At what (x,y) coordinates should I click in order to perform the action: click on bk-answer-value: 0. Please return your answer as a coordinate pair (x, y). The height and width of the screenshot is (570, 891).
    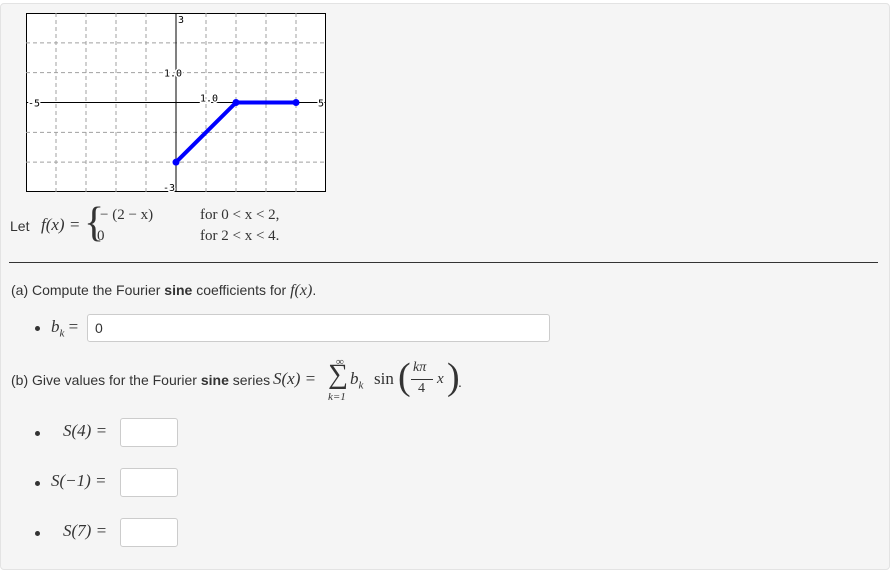
    Looking at the image, I should click on (99, 328).